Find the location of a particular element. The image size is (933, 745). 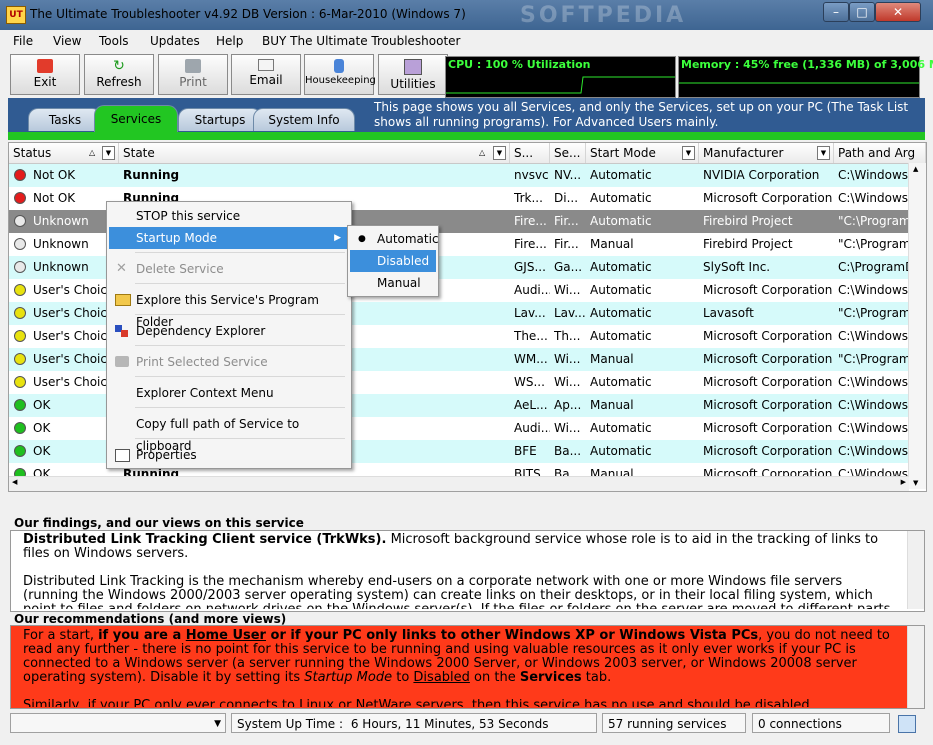

tab-tasks: Tasks is located at coordinates (65, 119).